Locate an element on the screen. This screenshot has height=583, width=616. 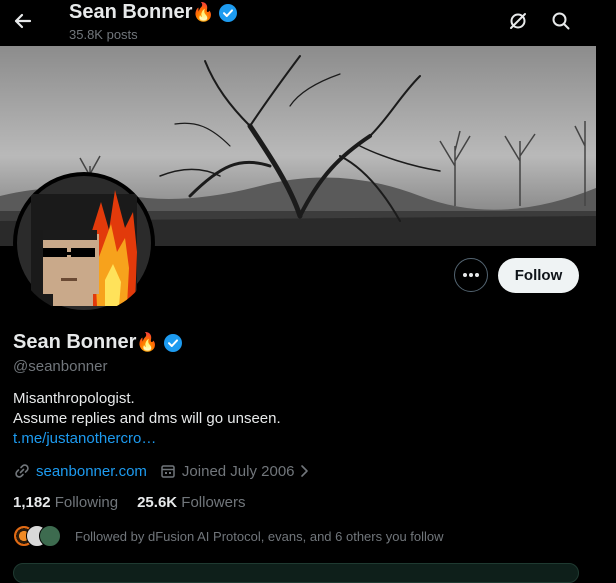
display-name-text: Sean Bonner is located at coordinates (75, 342).